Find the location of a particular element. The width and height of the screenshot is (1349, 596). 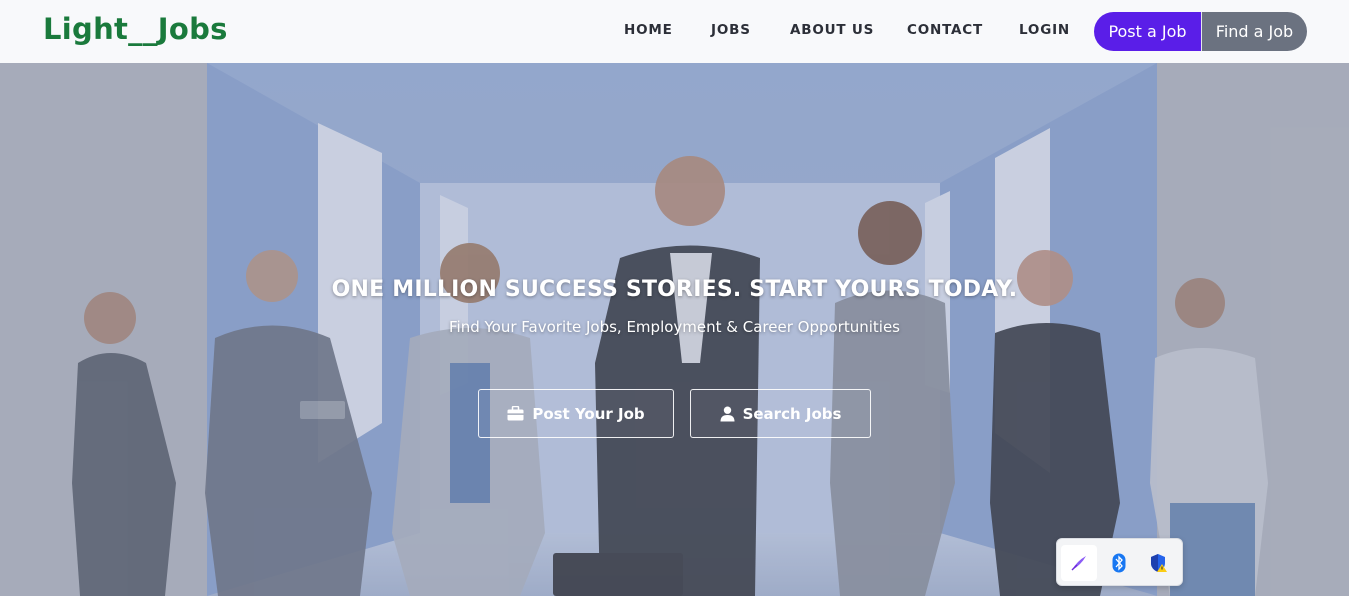

briefcase-icon is located at coordinates (515, 413).